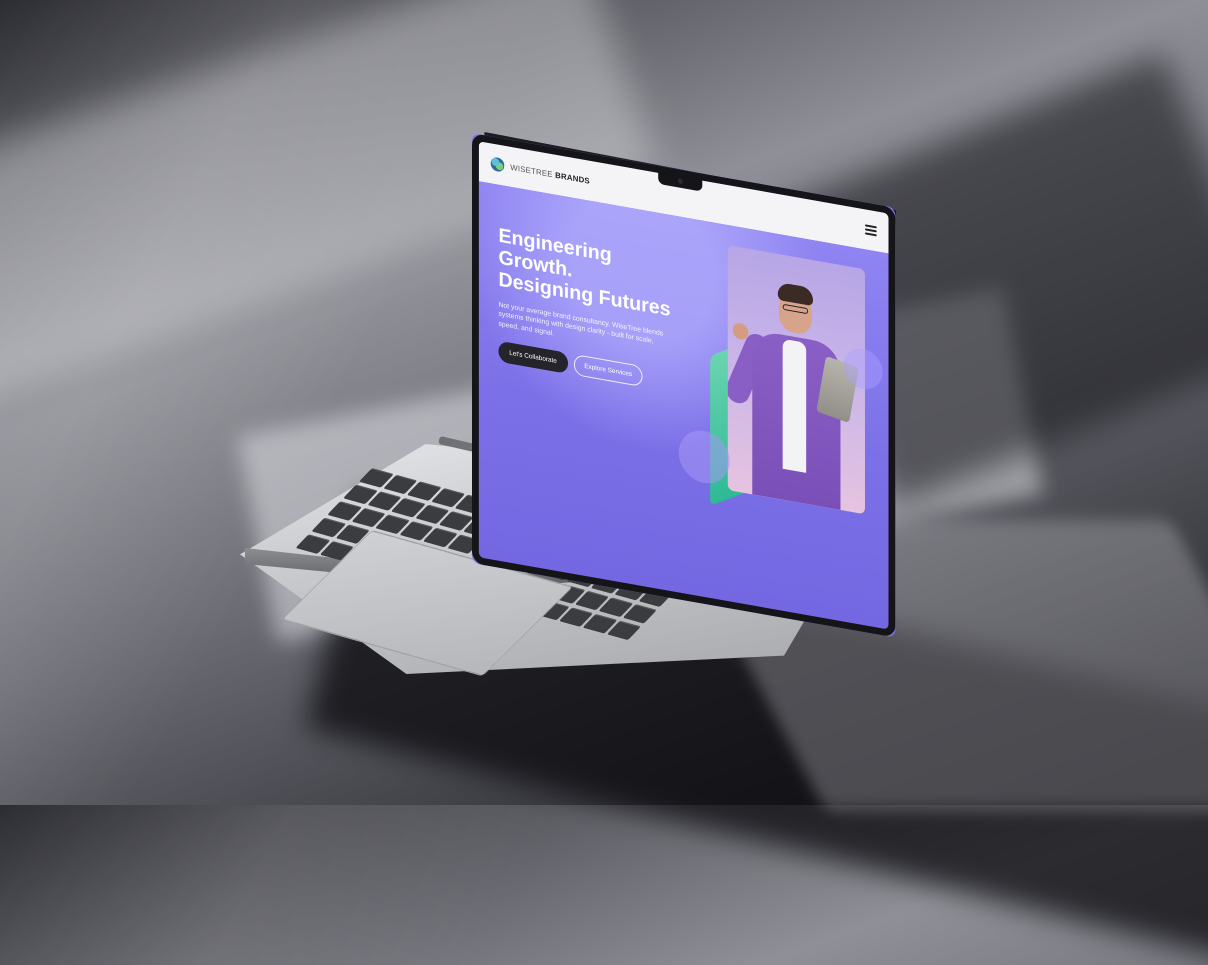 Image resolution: width=1208 pixels, height=965 pixels. Describe the element at coordinates (497, 164) in the screenshot. I see `tree-logo-icon` at that location.